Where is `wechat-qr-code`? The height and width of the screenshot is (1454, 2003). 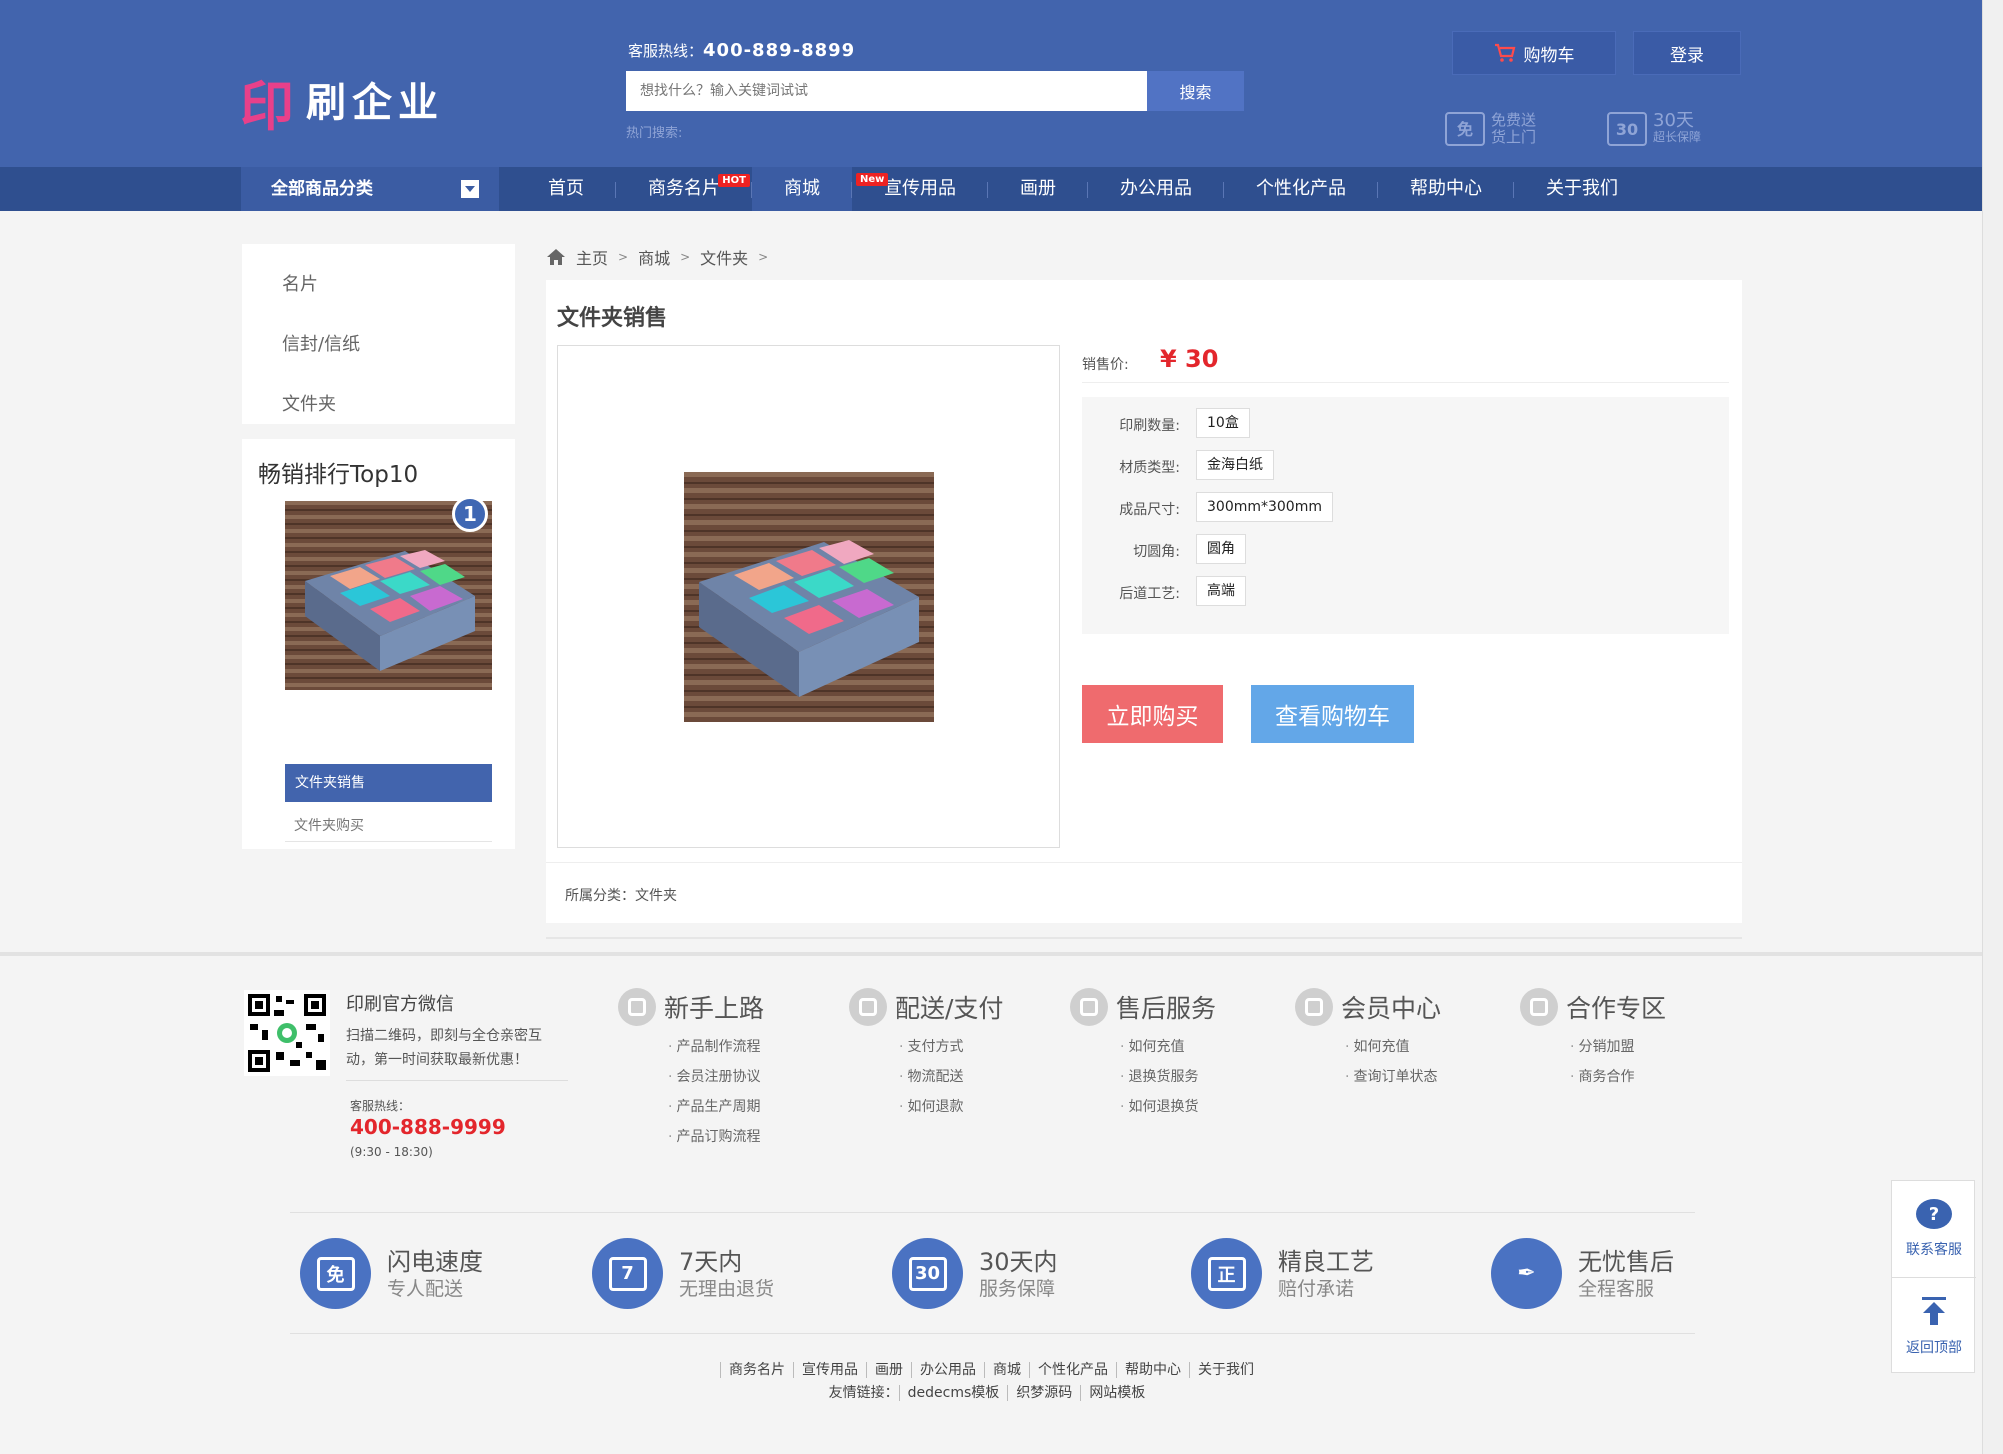
wechat-qr-code is located at coordinates (287, 1033).